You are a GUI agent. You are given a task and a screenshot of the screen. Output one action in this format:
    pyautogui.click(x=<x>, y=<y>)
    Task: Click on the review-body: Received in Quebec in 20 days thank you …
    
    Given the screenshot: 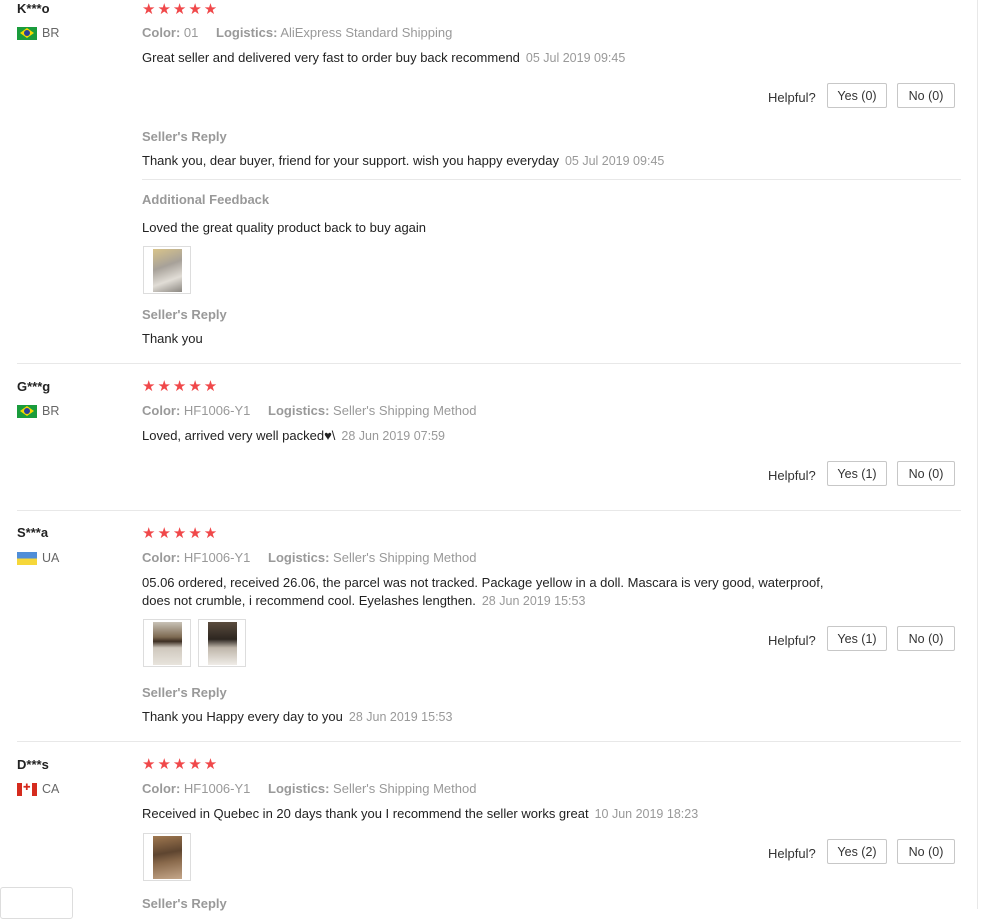 What is the action you would take?
    pyautogui.click(x=365, y=813)
    